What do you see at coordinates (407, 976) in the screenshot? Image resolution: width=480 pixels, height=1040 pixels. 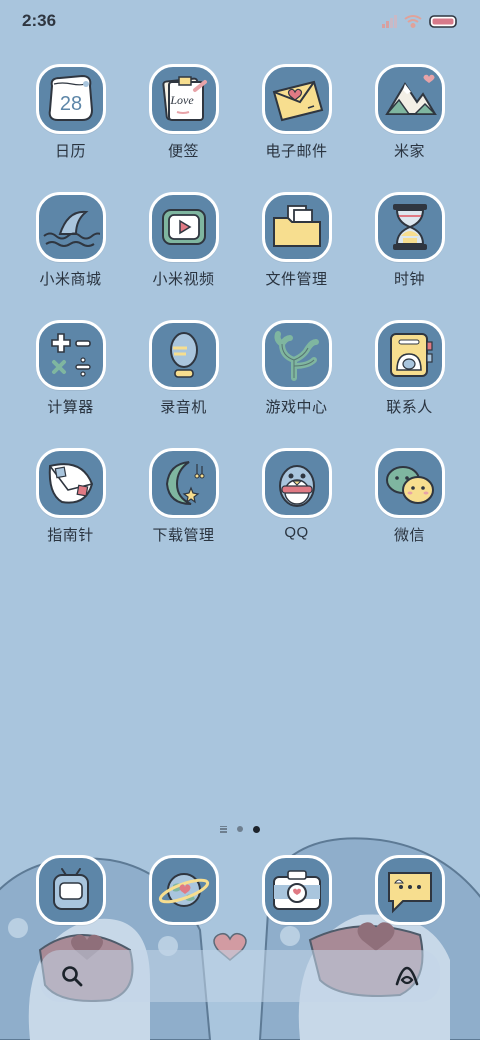 I see `assistant-icon` at bounding box center [407, 976].